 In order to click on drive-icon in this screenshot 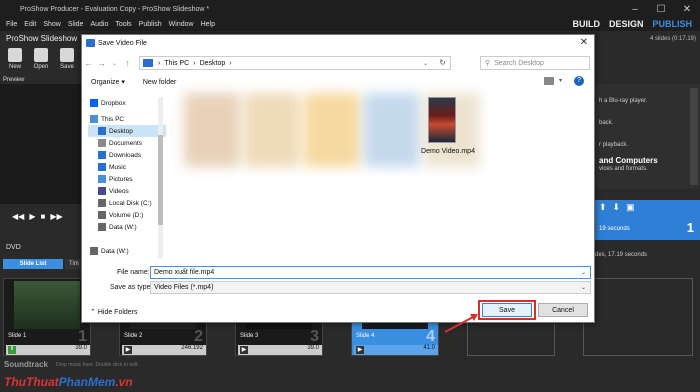, I will do `click(94, 251)`.